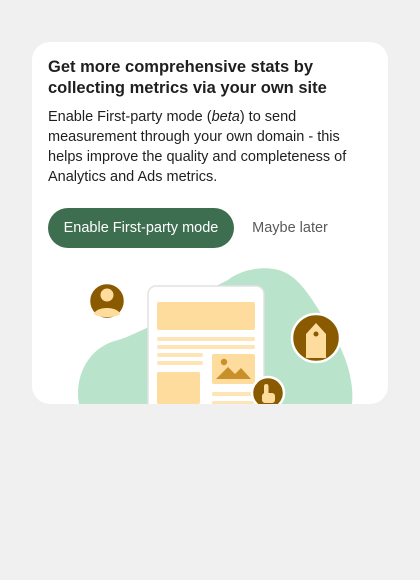  Describe the element at coordinates (290, 228) in the screenshot. I see `maybe-later-button: Maybe later` at that location.